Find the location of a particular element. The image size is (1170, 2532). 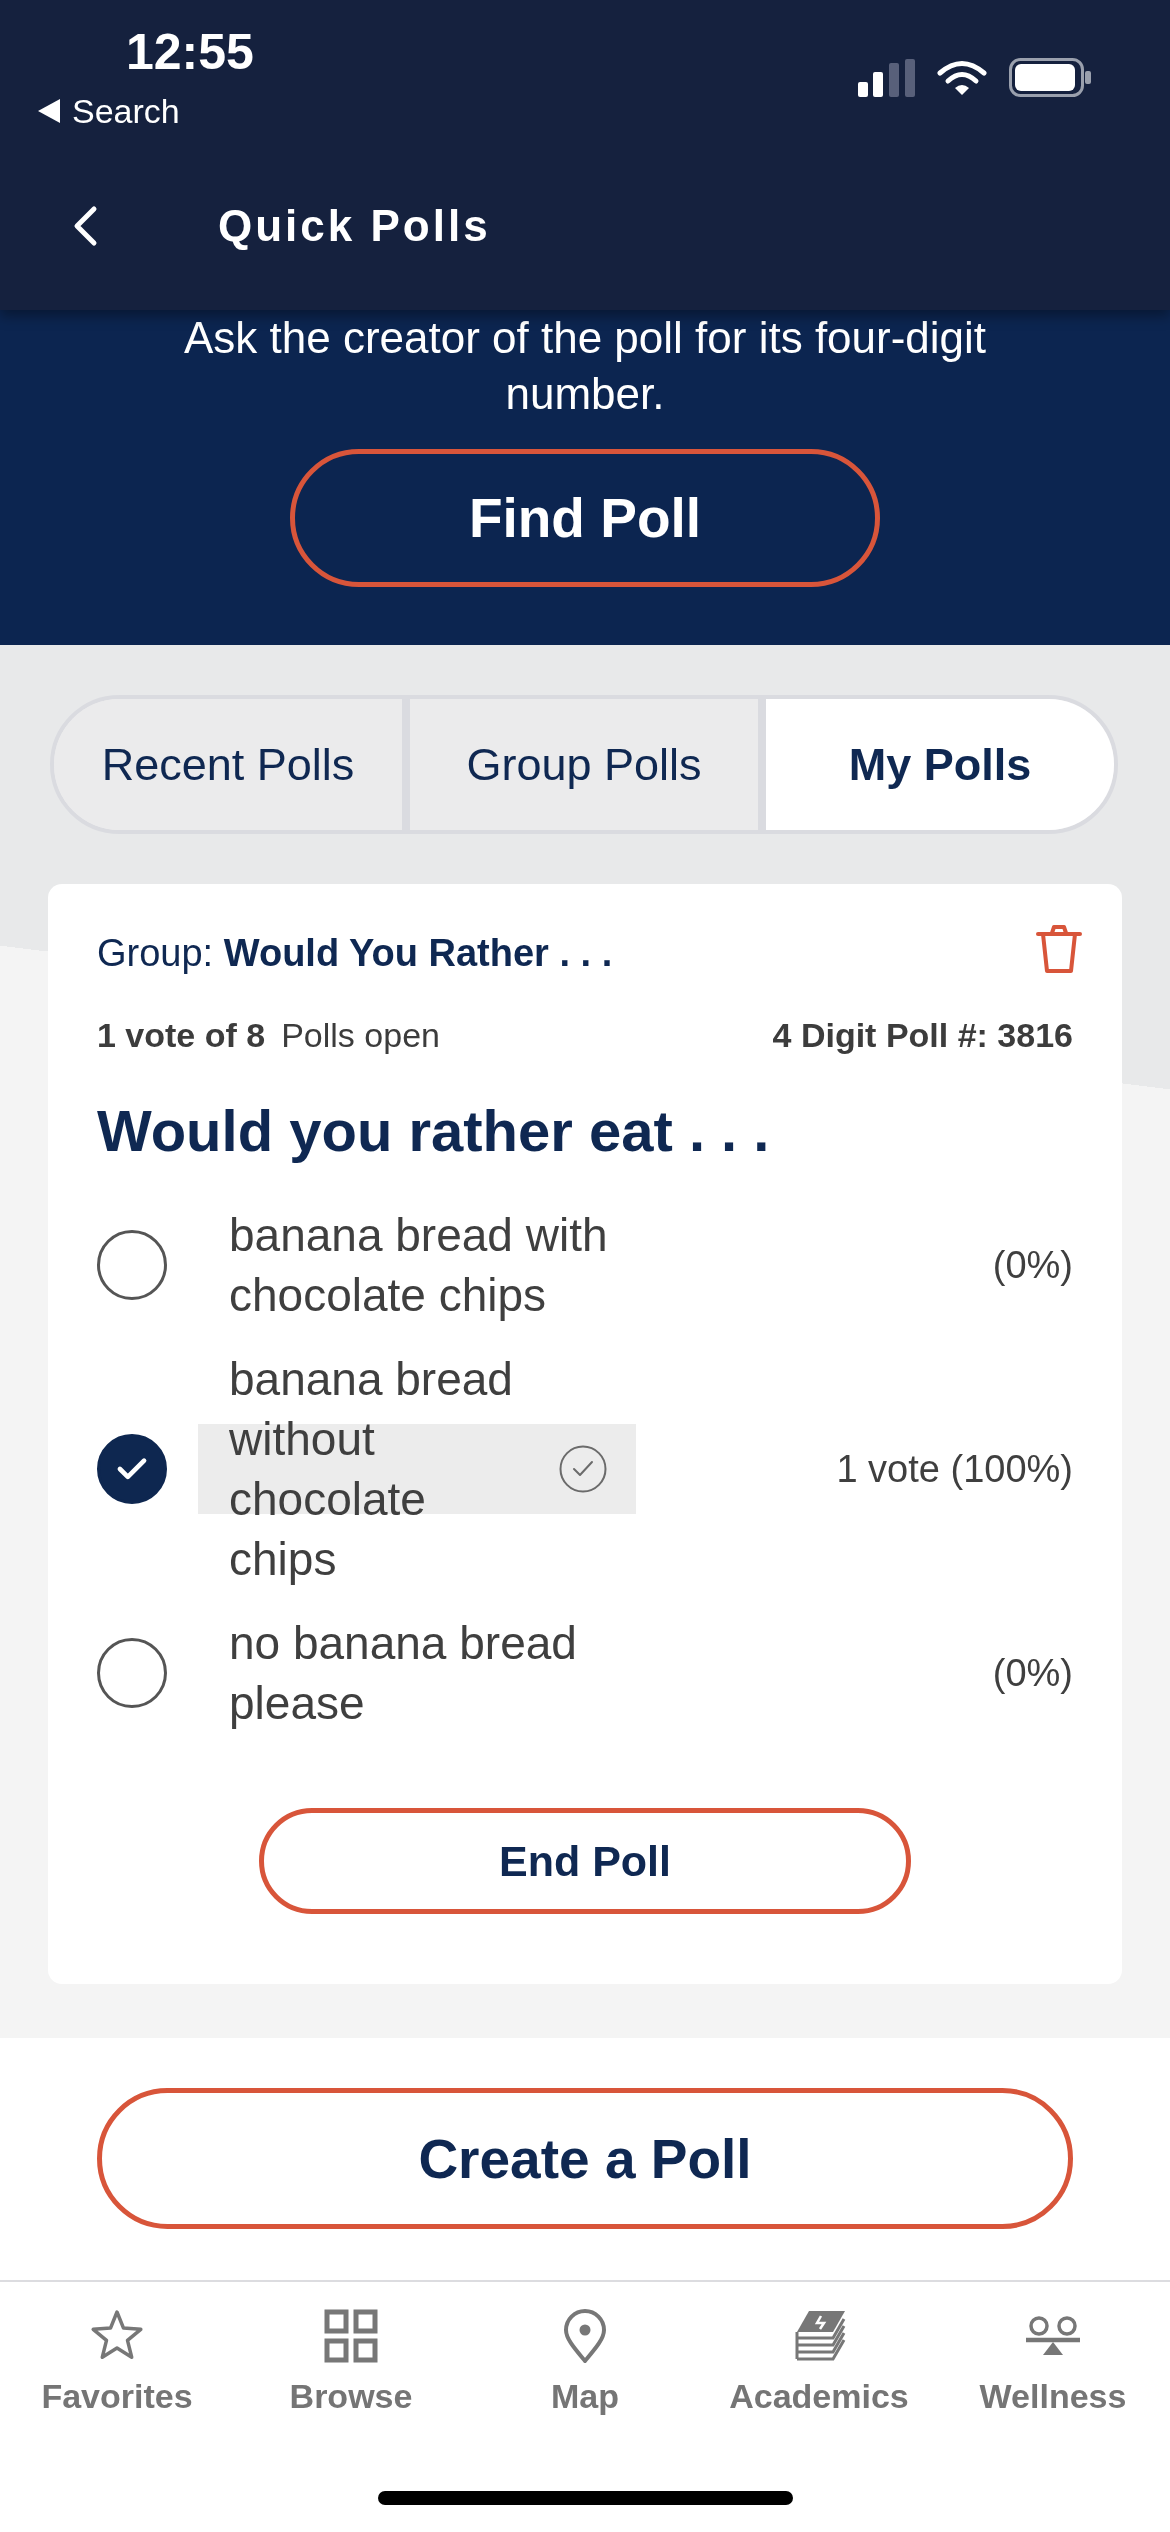

map-pin-icon is located at coordinates (585, 2336).